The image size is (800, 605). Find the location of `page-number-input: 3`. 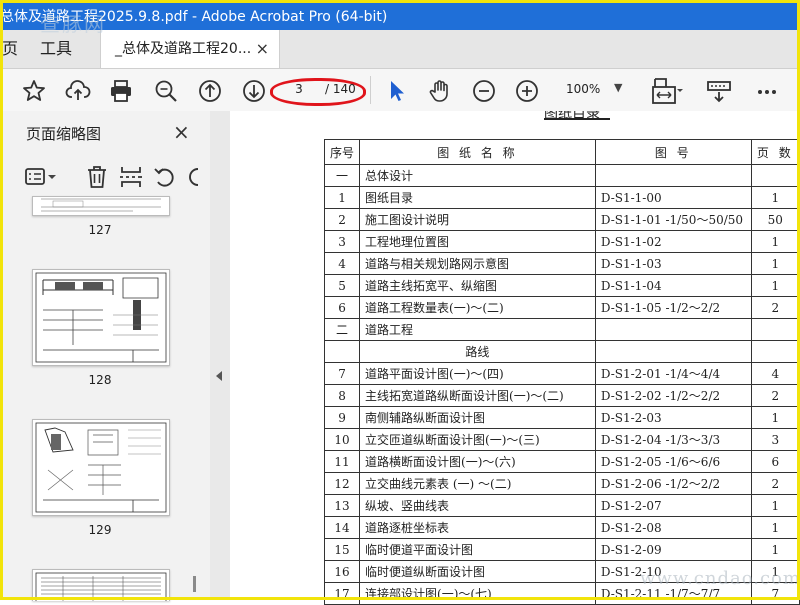

page-number-input: 3 is located at coordinates (299, 89).